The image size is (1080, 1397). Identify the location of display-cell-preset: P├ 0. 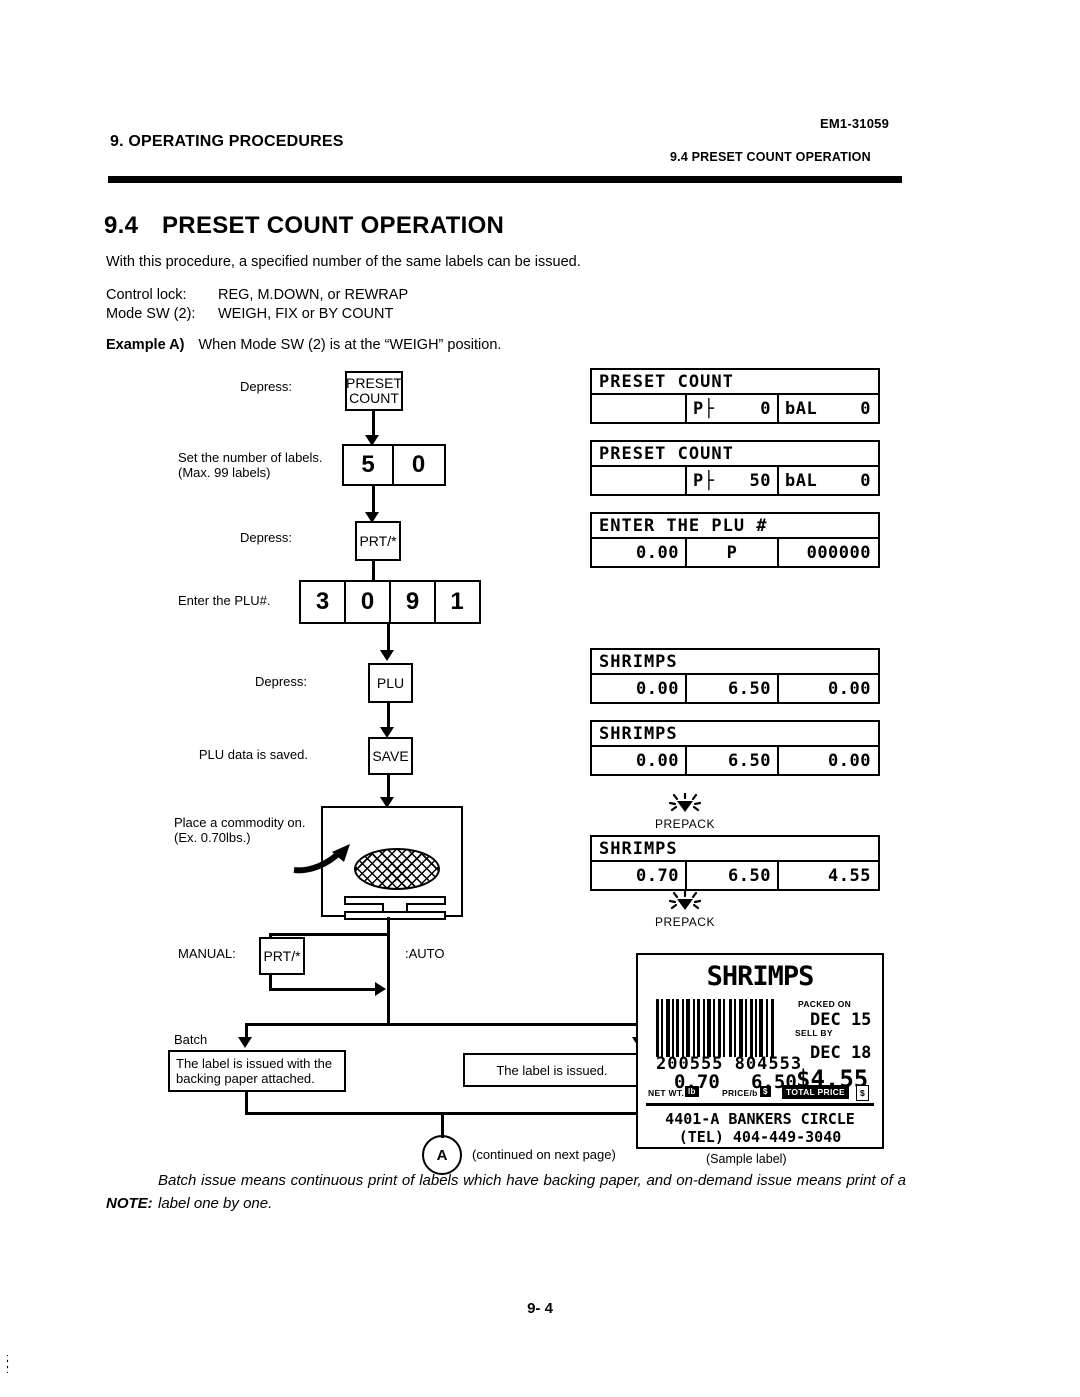
(733, 408).